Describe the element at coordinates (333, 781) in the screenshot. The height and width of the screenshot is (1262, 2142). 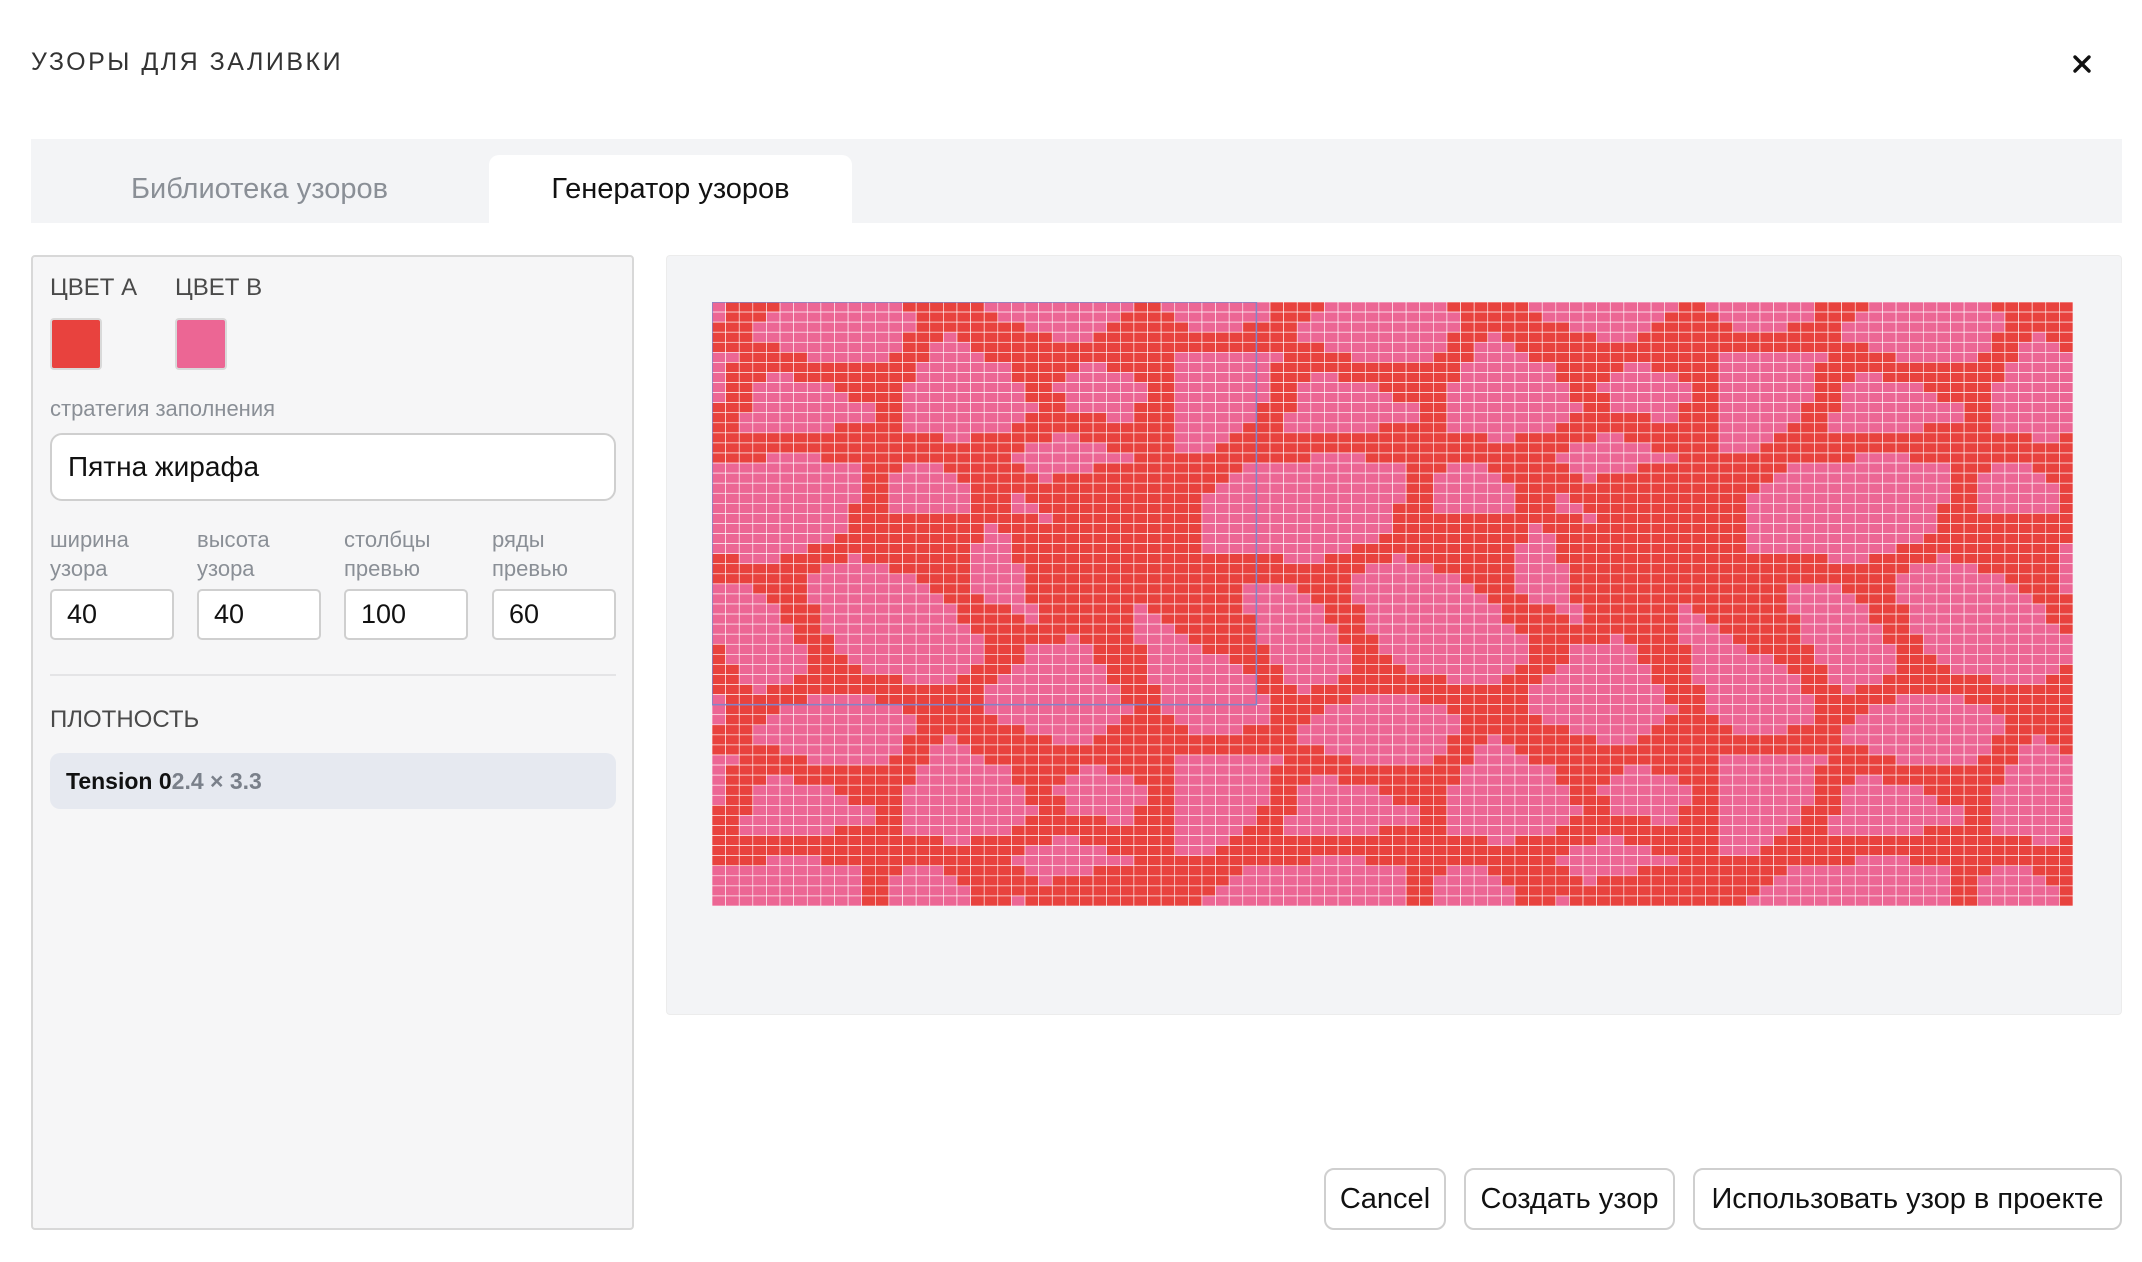
I see `density-option: Tension 0 2.4 × 3.3` at that location.